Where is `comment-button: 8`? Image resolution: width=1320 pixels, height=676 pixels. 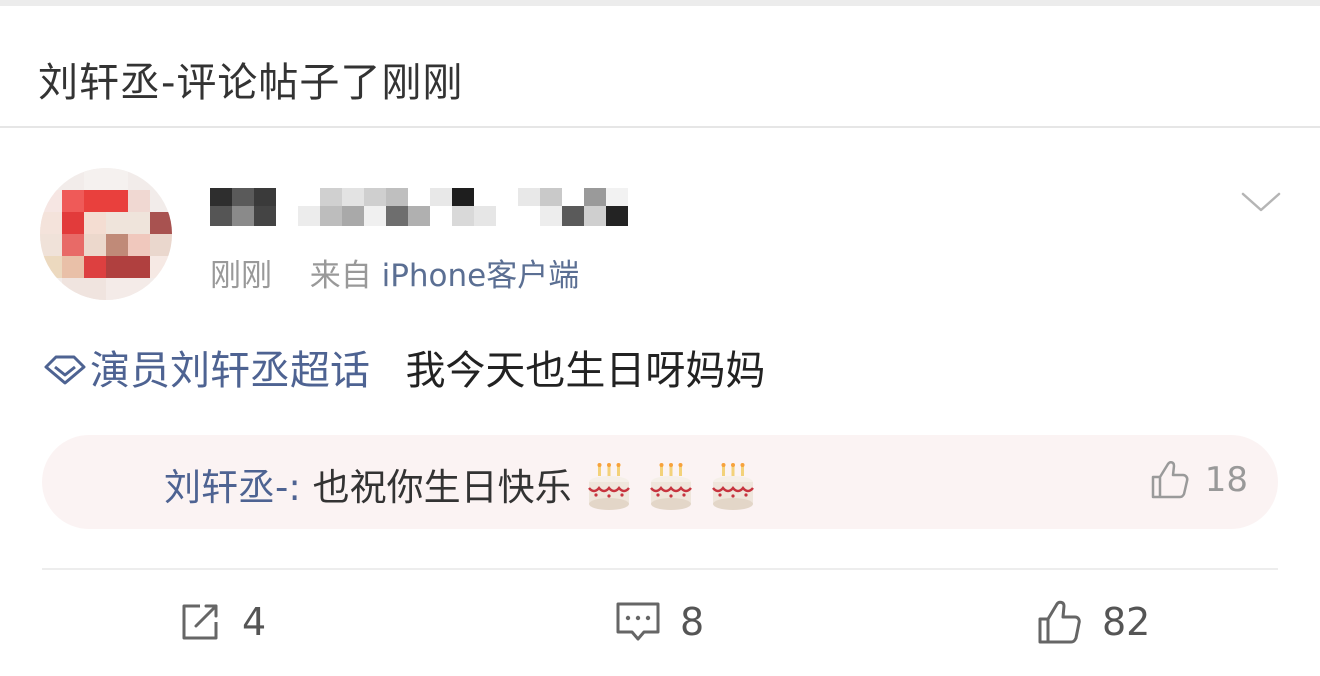 comment-button: 8 is located at coordinates (659, 622).